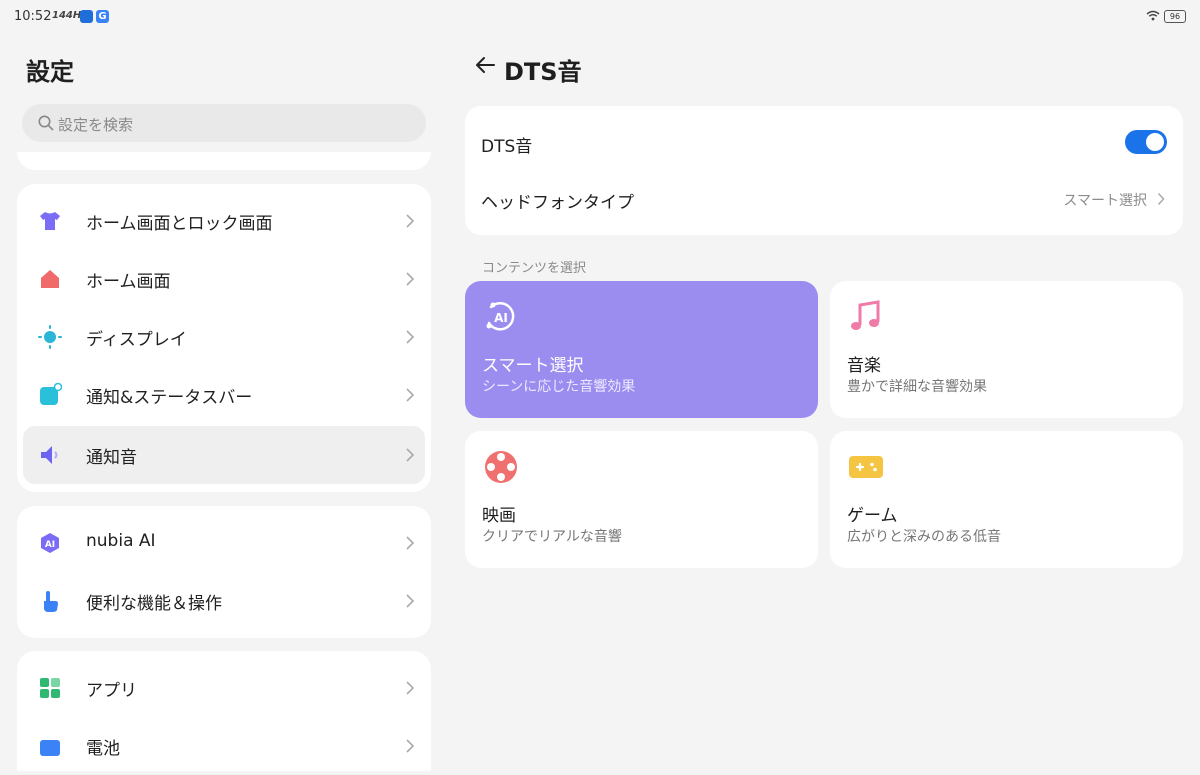 The image size is (1200, 775). I want to click on toggle-knob, so click(1155, 142).